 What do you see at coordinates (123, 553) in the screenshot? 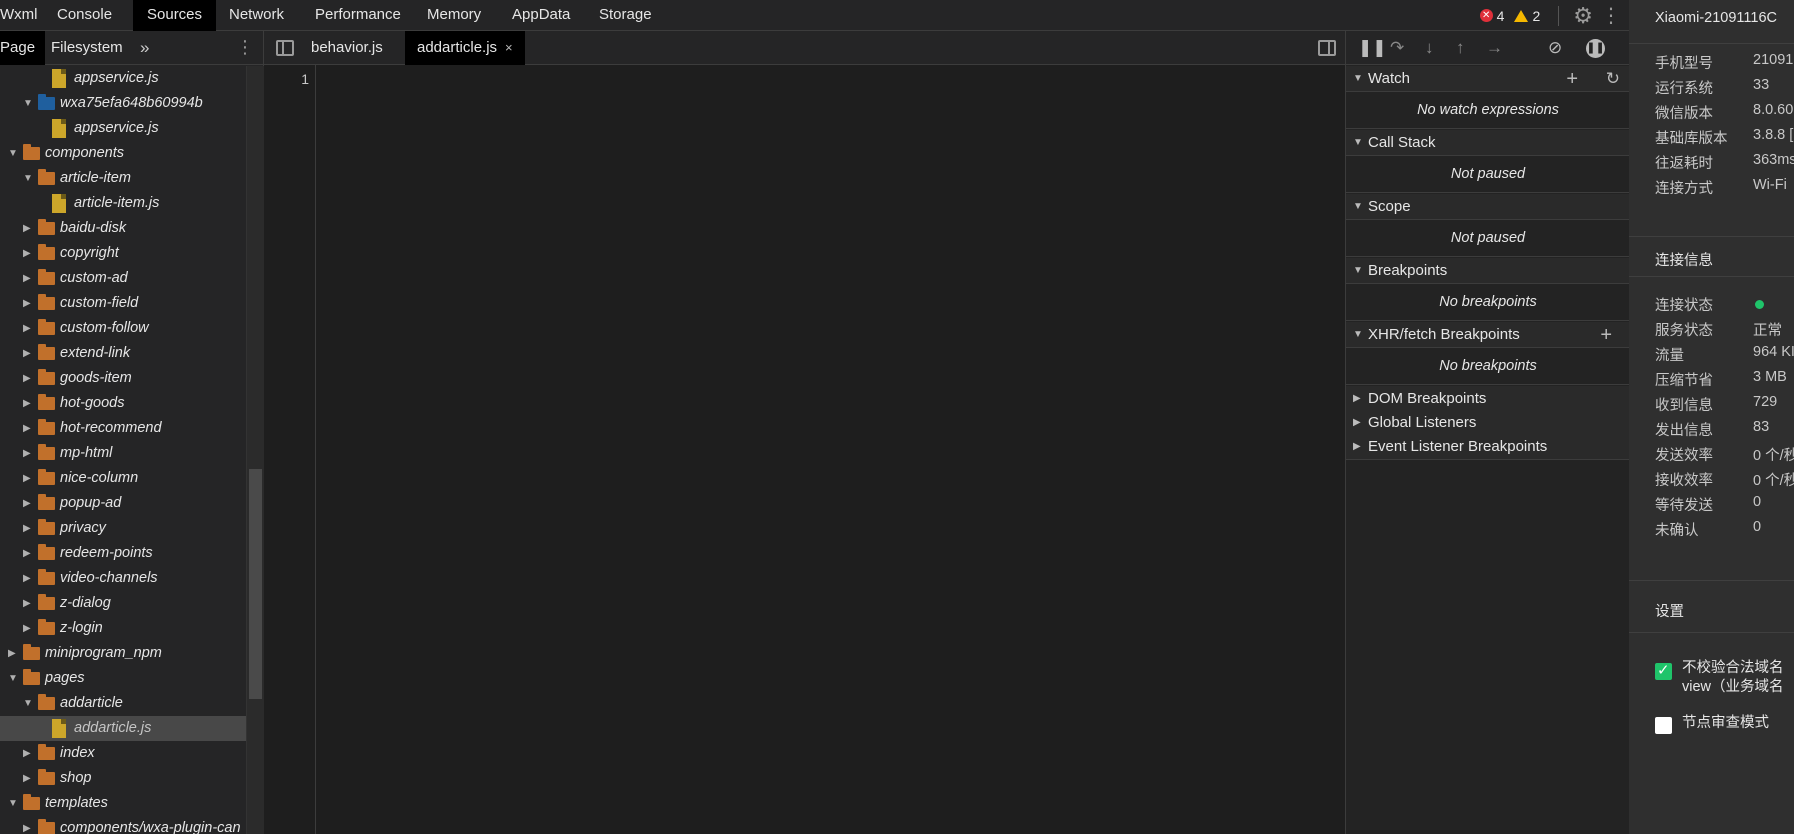
I see `tree-folder: ▶ redeem-points` at bounding box center [123, 553].